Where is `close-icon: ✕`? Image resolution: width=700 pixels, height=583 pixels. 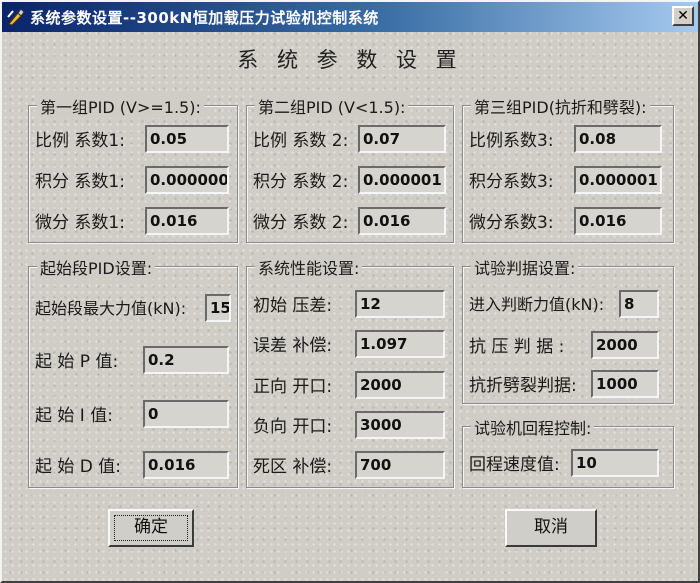 close-icon: ✕ is located at coordinates (683, 16).